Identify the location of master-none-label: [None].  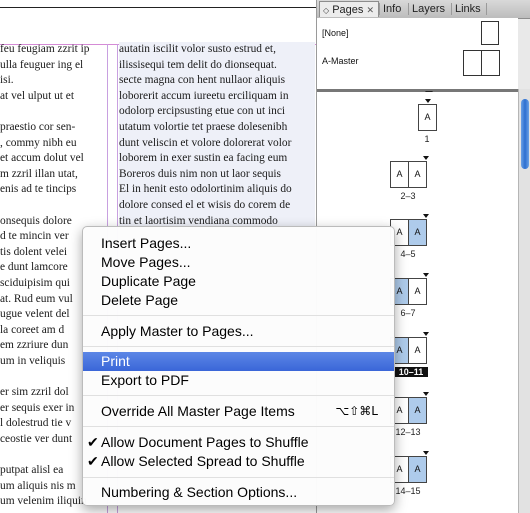
(335, 33).